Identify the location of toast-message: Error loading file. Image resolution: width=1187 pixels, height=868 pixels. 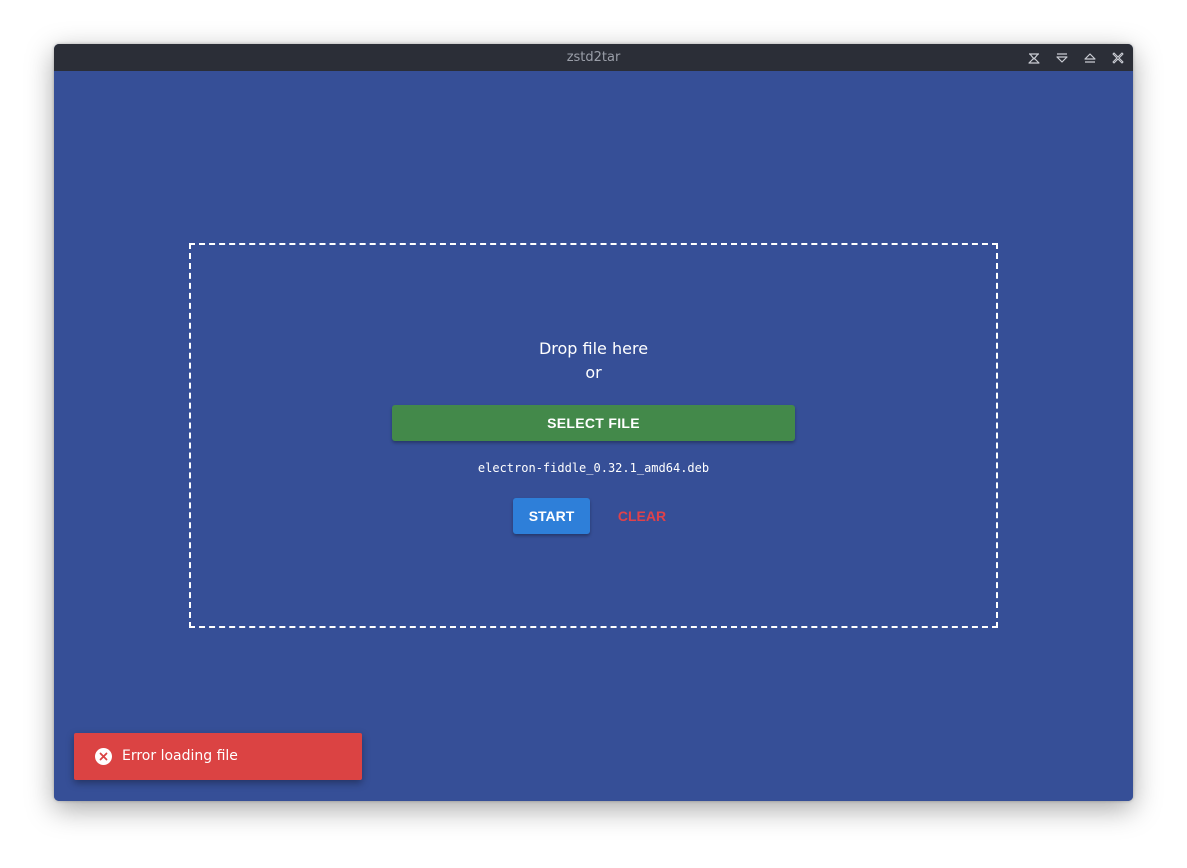
(180, 756).